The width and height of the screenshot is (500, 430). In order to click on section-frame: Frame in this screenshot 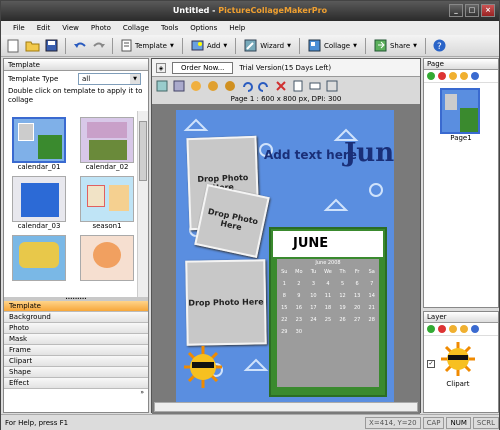, I will do `click(76, 350)`.